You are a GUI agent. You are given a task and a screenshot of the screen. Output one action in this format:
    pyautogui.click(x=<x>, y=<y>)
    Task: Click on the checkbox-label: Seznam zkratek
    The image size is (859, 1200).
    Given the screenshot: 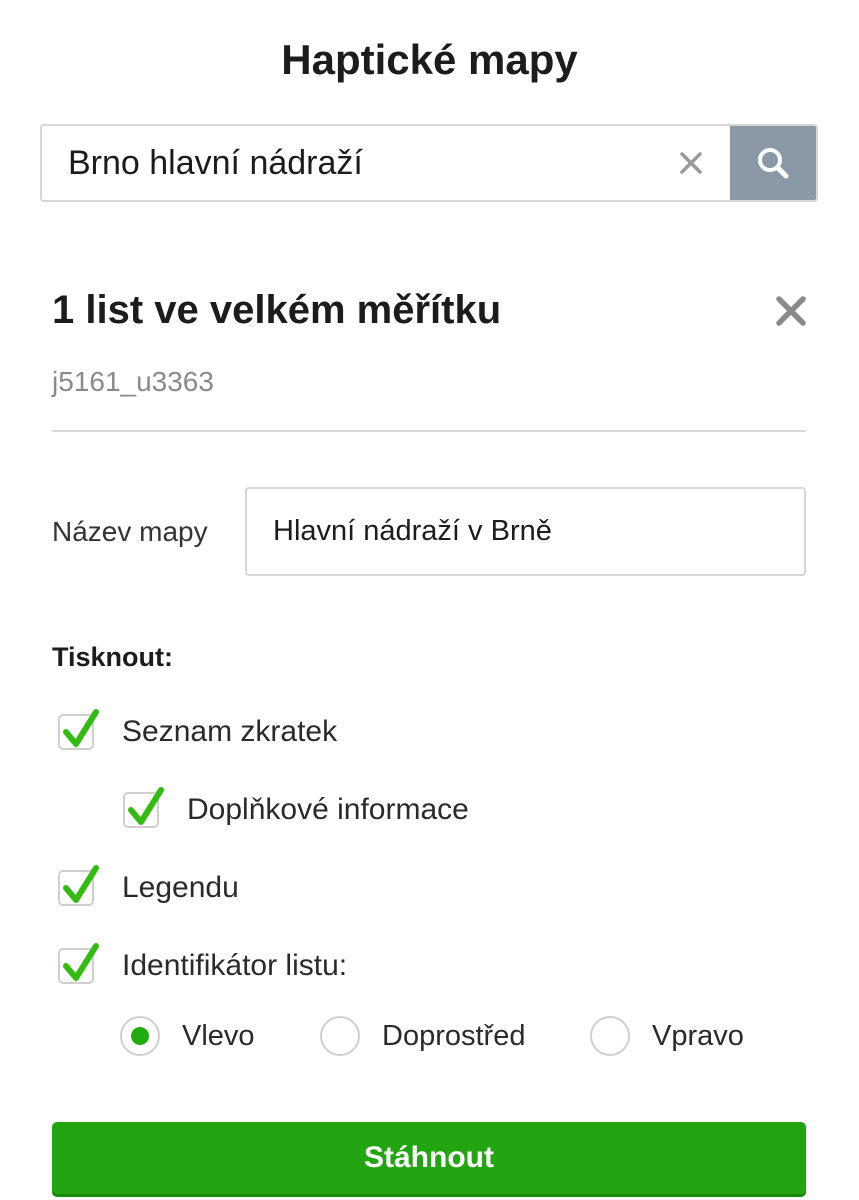 What is the action you would take?
    pyautogui.click(x=230, y=731)
    